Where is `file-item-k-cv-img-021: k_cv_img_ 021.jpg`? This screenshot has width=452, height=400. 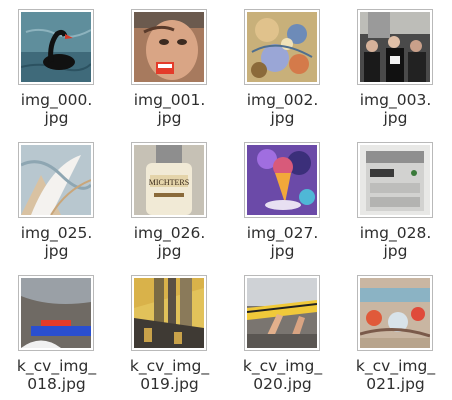 file-item-k-cv-img-021: k_cv_img_ 021.jpg is located at coordinates (395, 332).